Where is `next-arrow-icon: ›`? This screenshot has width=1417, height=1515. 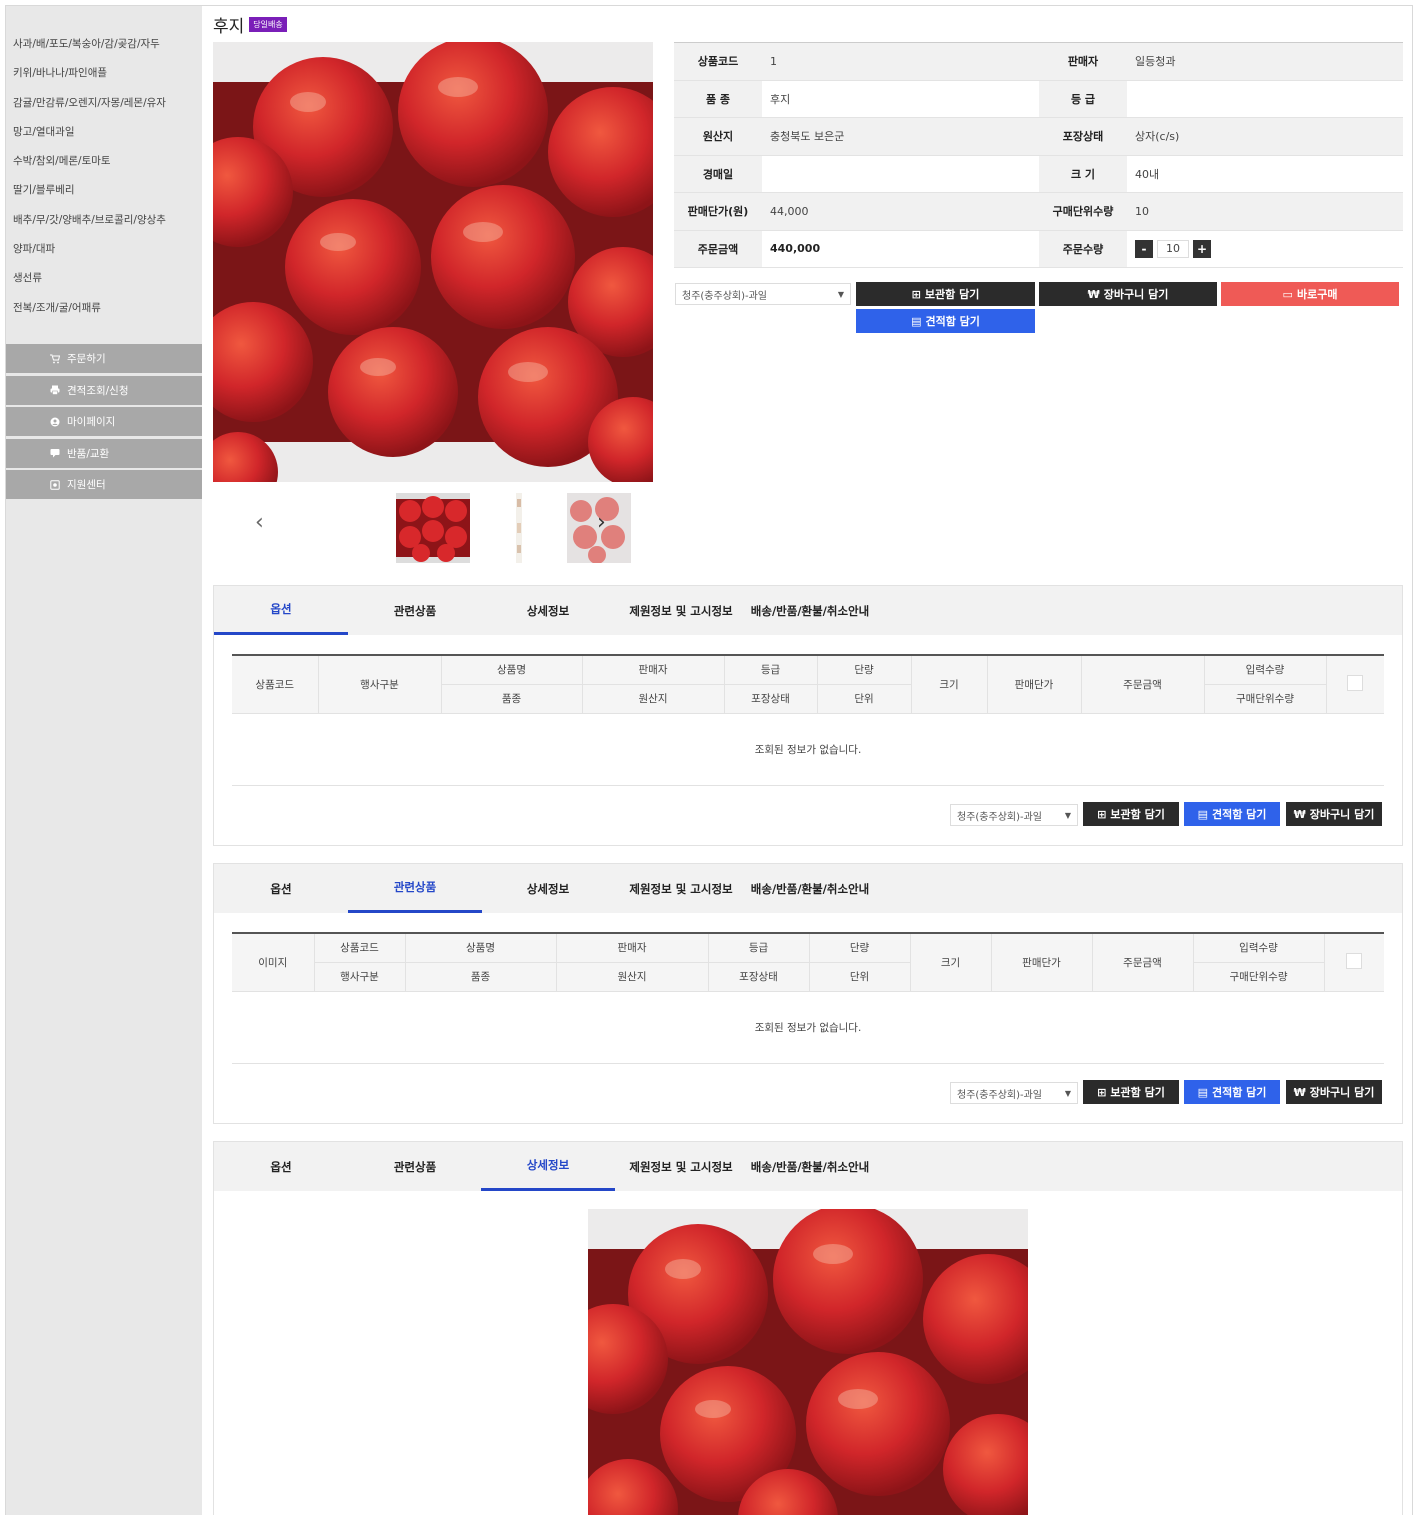
next-arrow-icon: › is located at coordinates (601, 522).